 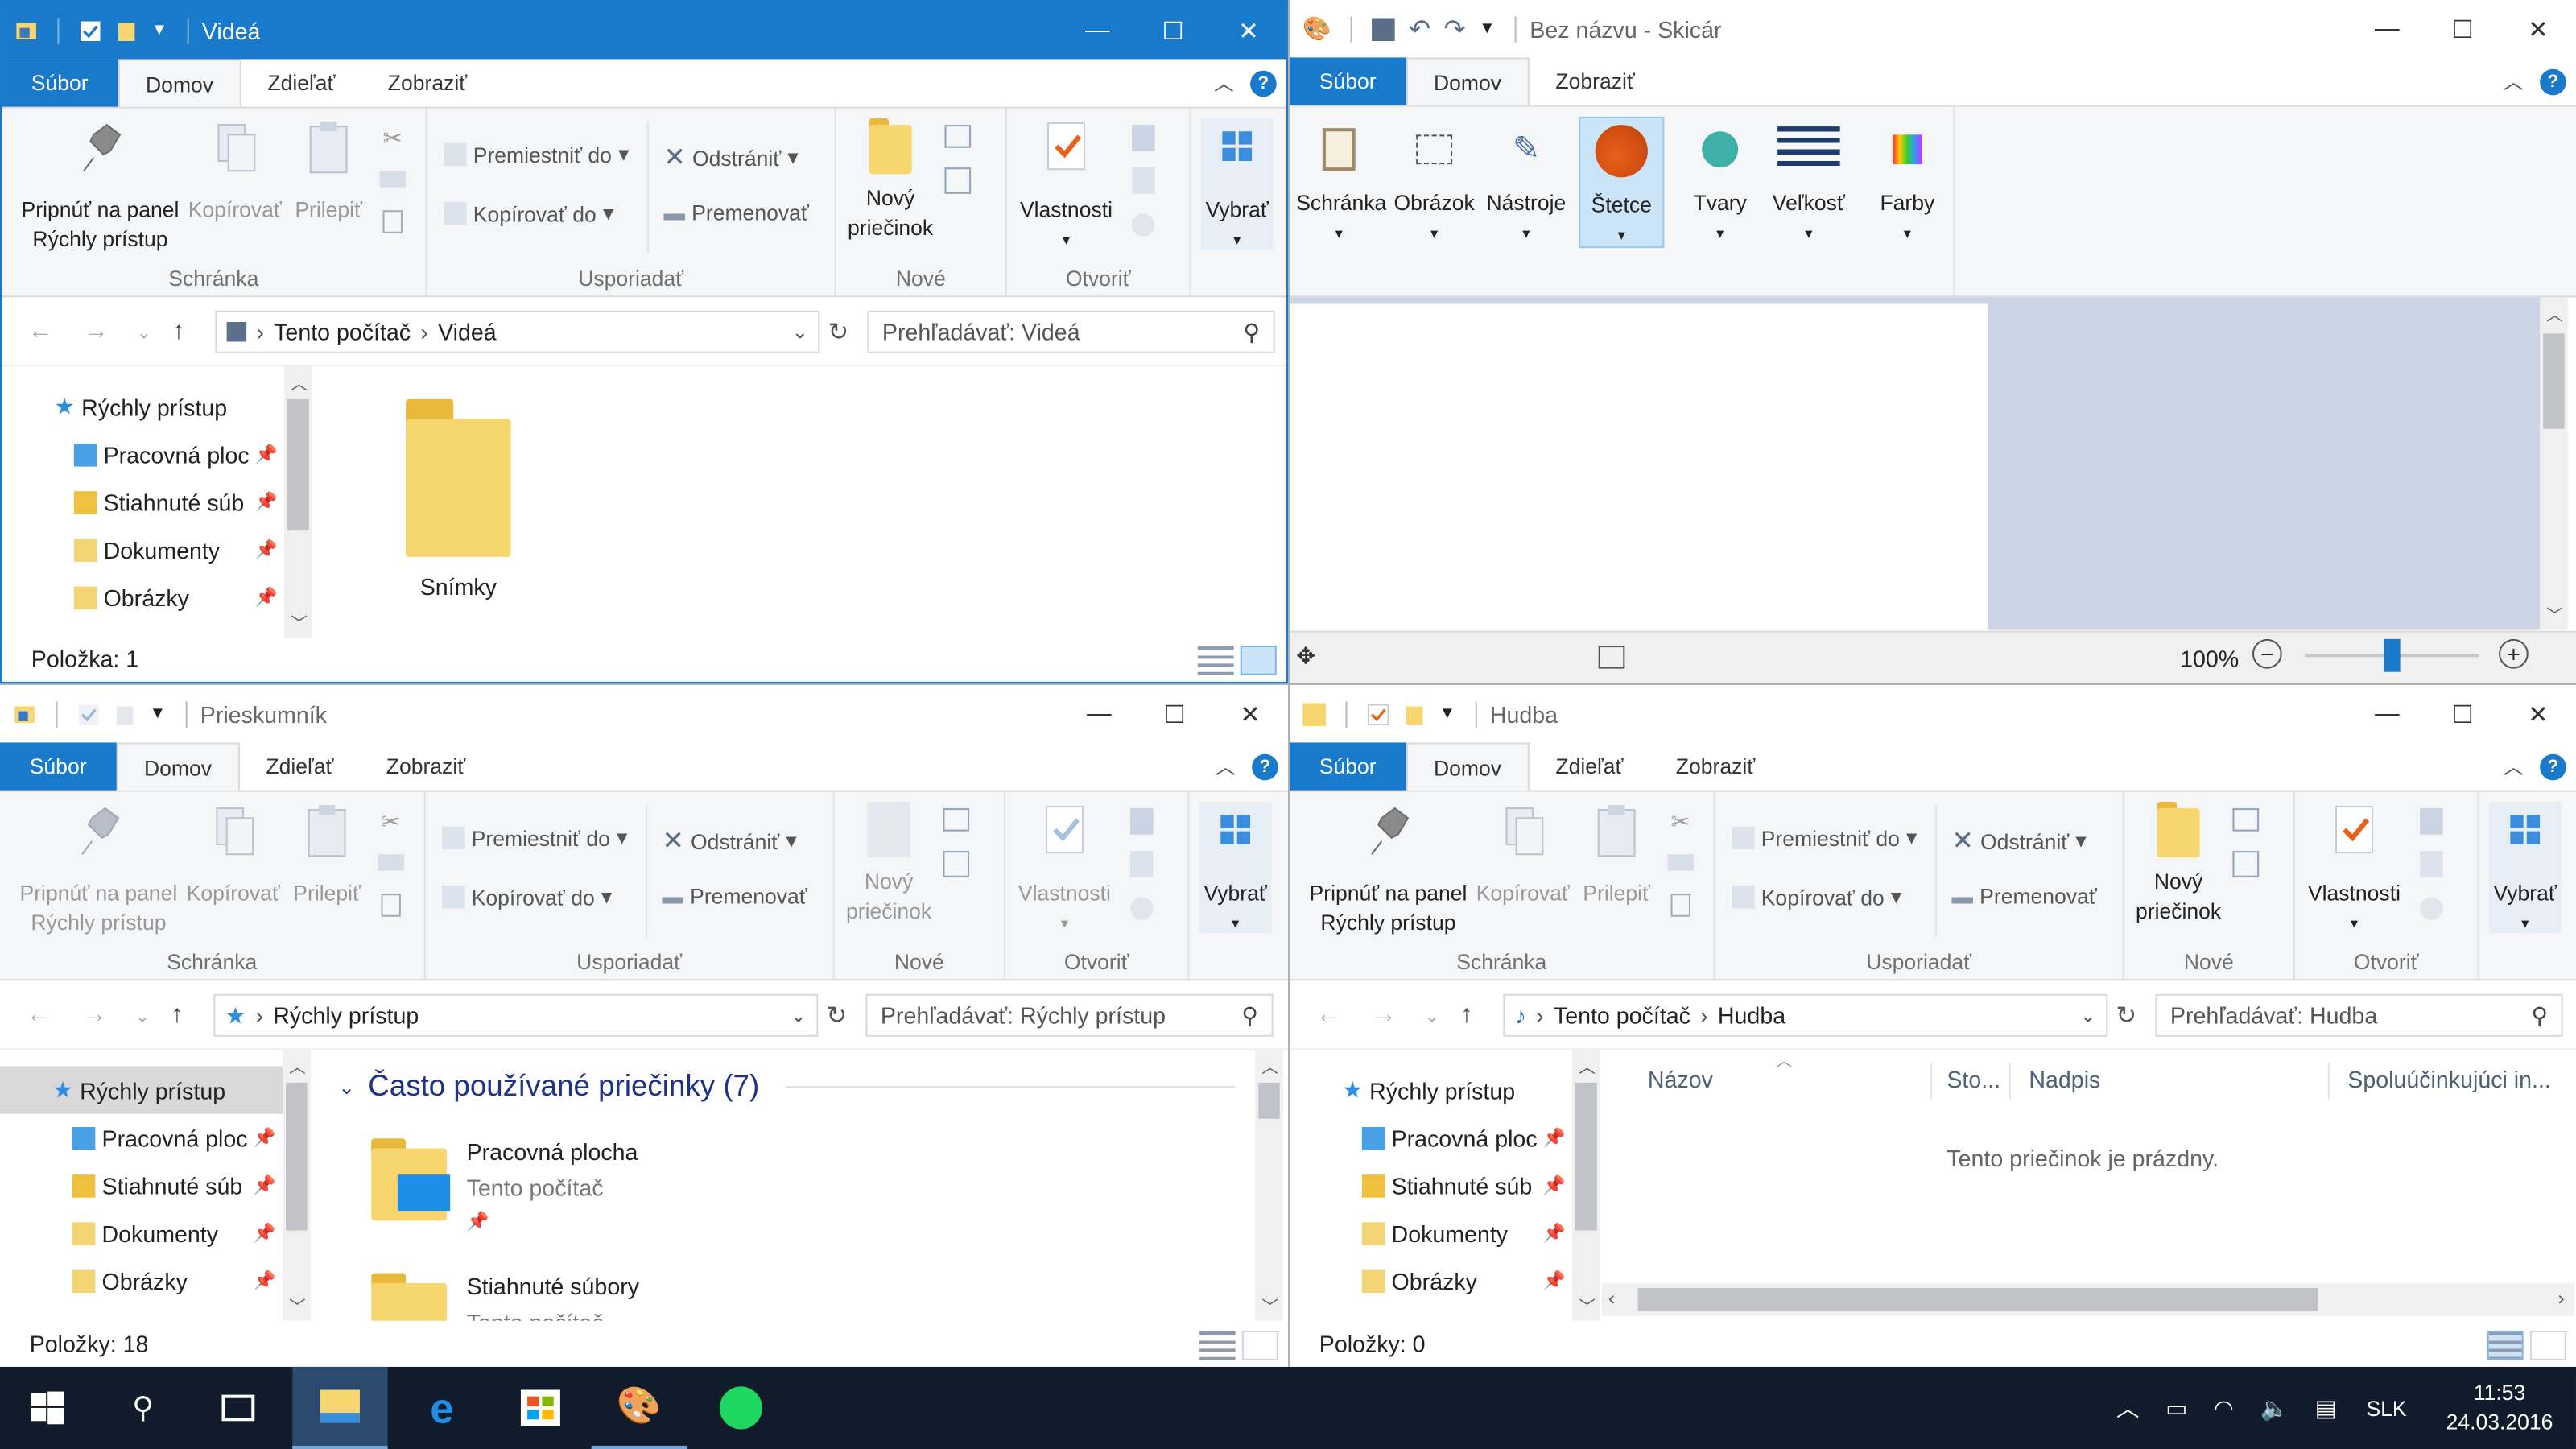 I want to click on nav-quick-access: ★ Rýchly prístup, so click(x=141, y=1090).